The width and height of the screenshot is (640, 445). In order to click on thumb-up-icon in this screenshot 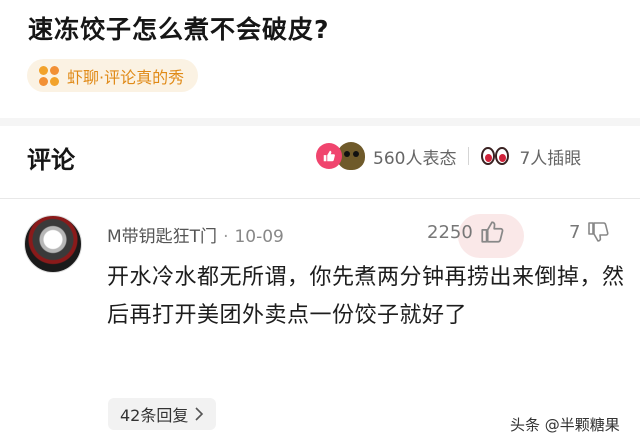, I will do `click(492, 232)`.